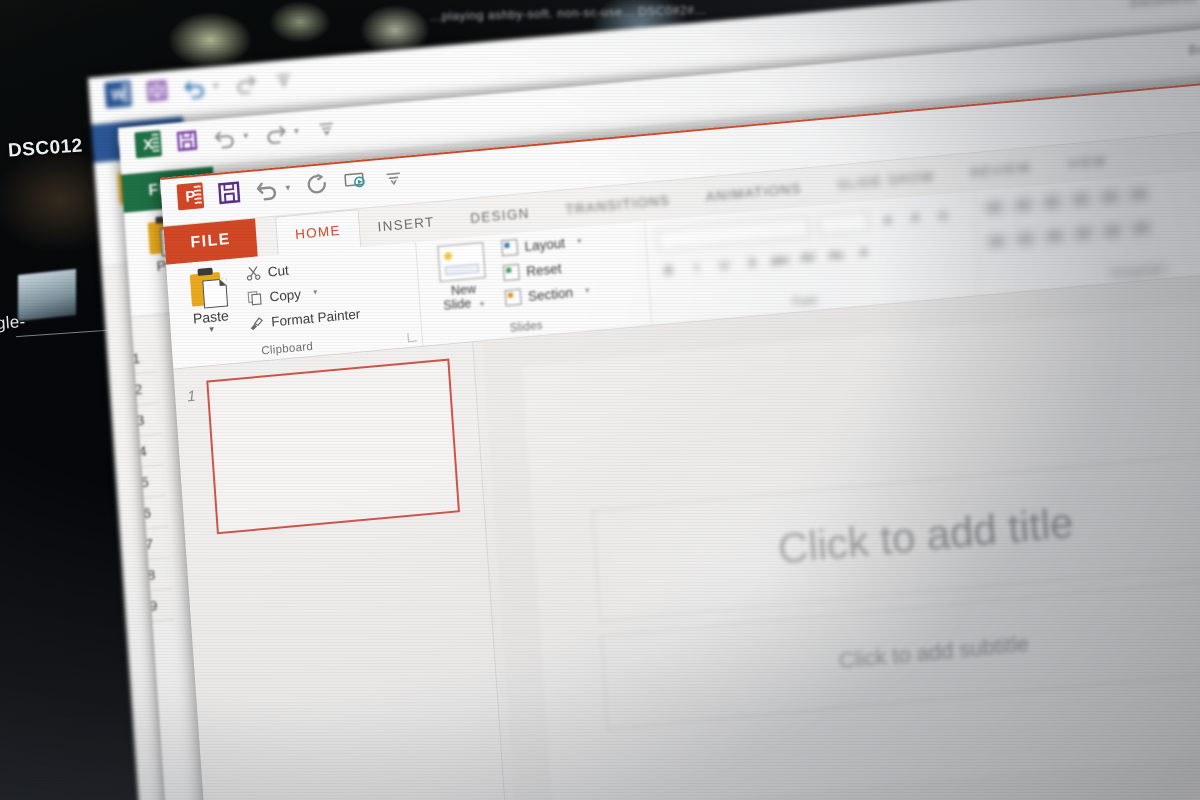 The image size is (1200, 800). Describe the element at coordinates (300, 269) in the screenshot. I see `cut-button: Cut` at that location.